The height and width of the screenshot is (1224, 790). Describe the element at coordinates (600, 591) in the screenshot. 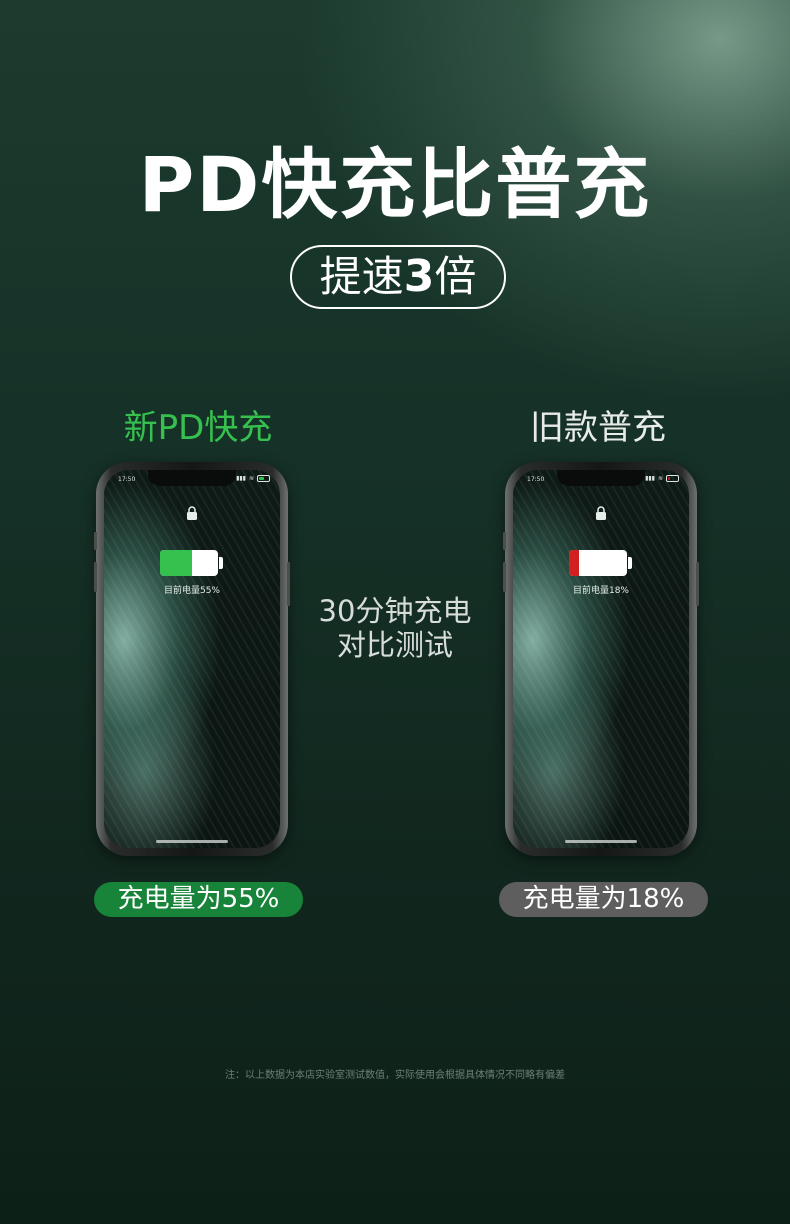

I see `battery-caption: 目前电量18%` at that location.